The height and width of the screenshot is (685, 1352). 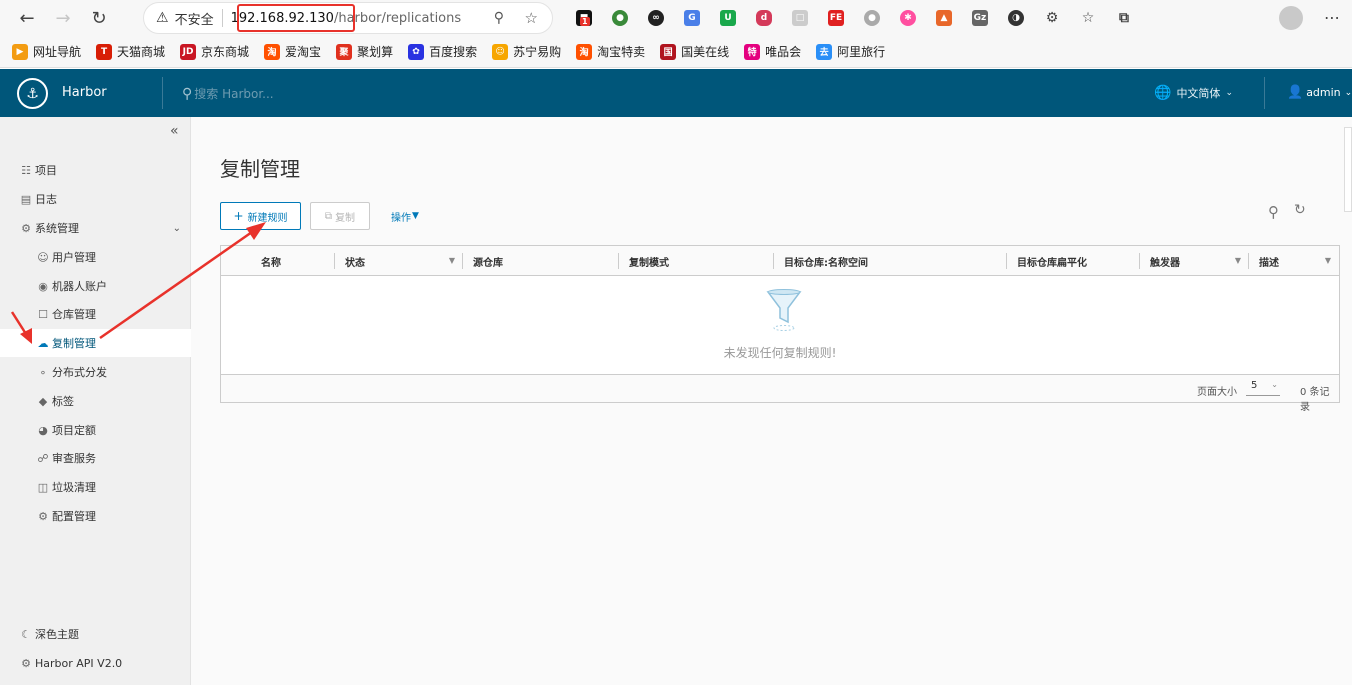 What do you see at coordinates (99, 18) in the screenshot?
I see `reload-button: ↻` at bounding box center [99, 18].